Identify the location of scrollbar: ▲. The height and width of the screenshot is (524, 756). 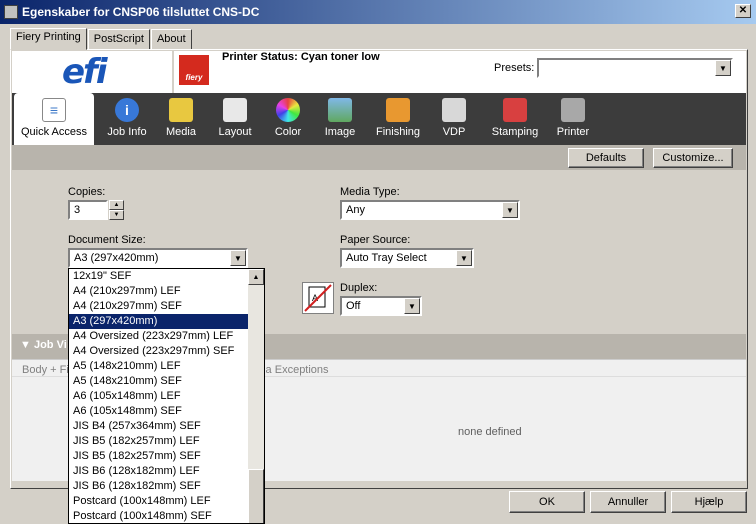
(256, 396).